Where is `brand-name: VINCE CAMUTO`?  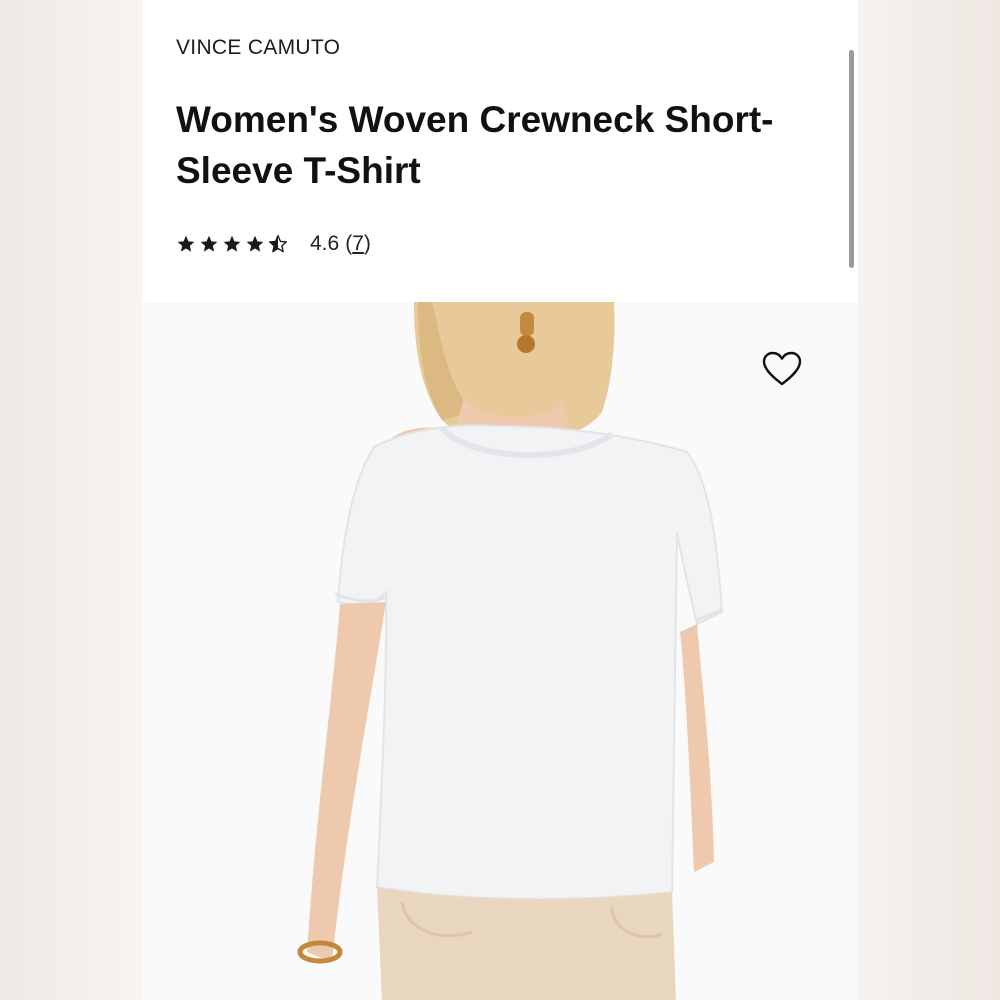 brand-name: VINCE CAMUTO is located at coordinates (258, 48).